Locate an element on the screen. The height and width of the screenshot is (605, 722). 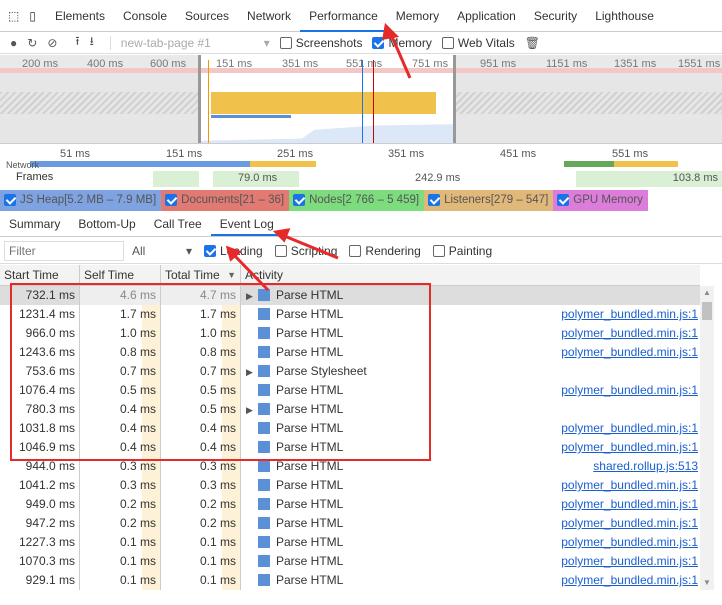
memory-checkbox: Memory is located at coordinates (402, 43).